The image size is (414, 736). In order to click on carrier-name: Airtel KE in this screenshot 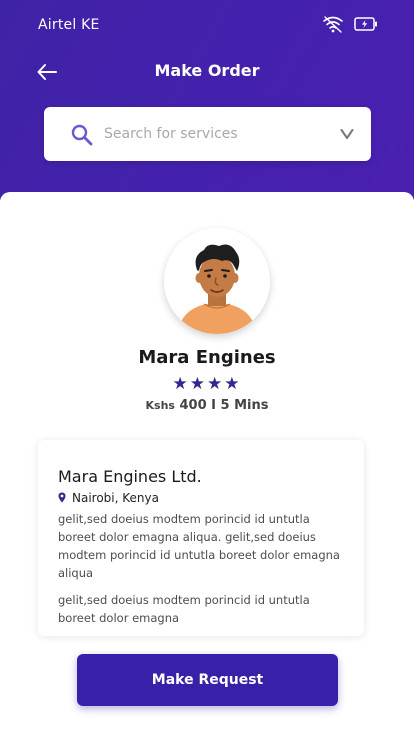, I will do `click(69, 25)`.